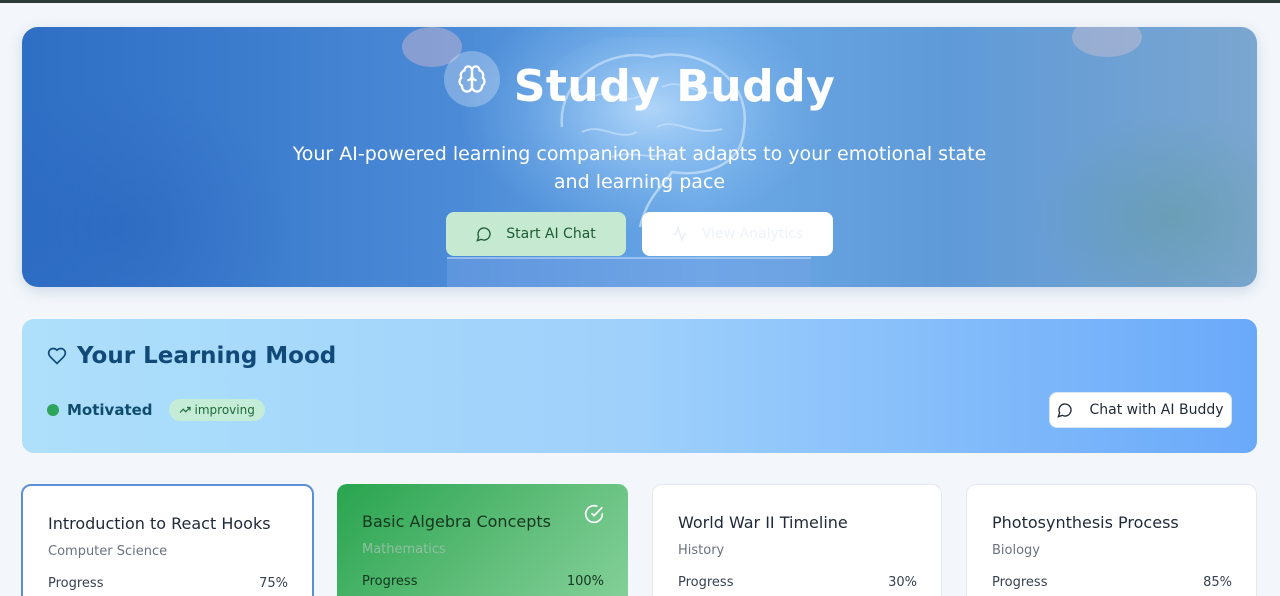  What do you see at coordinates (156, 410) in the screenshot?
I see `mood-status-row: Motivated improving` at bounding box center [156, 410].